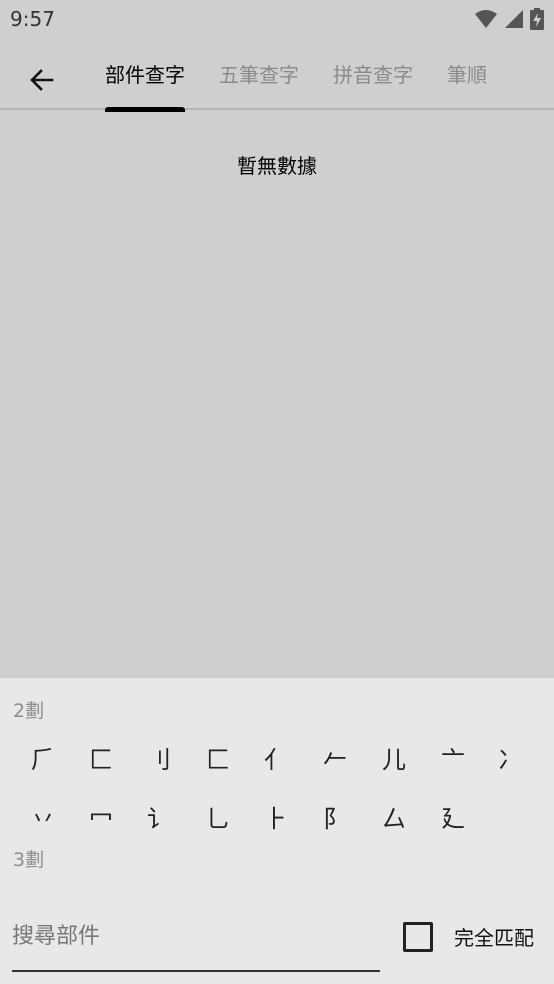 Image resolution: width=554 pixels, height=984 pixels. What do you see at coordinates (453, 881) in the screenshot?
I see `part-key: 廾` at bounding box center [453, 881].